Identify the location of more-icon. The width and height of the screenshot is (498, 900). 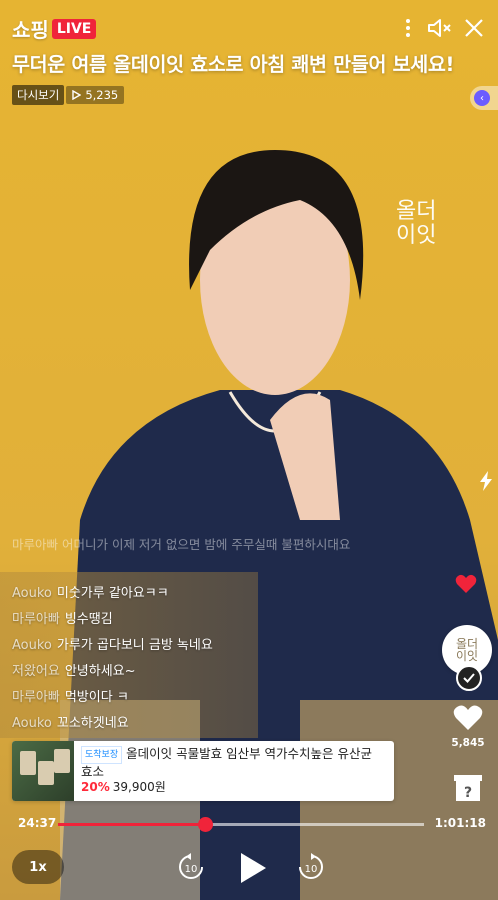
(408, 28).